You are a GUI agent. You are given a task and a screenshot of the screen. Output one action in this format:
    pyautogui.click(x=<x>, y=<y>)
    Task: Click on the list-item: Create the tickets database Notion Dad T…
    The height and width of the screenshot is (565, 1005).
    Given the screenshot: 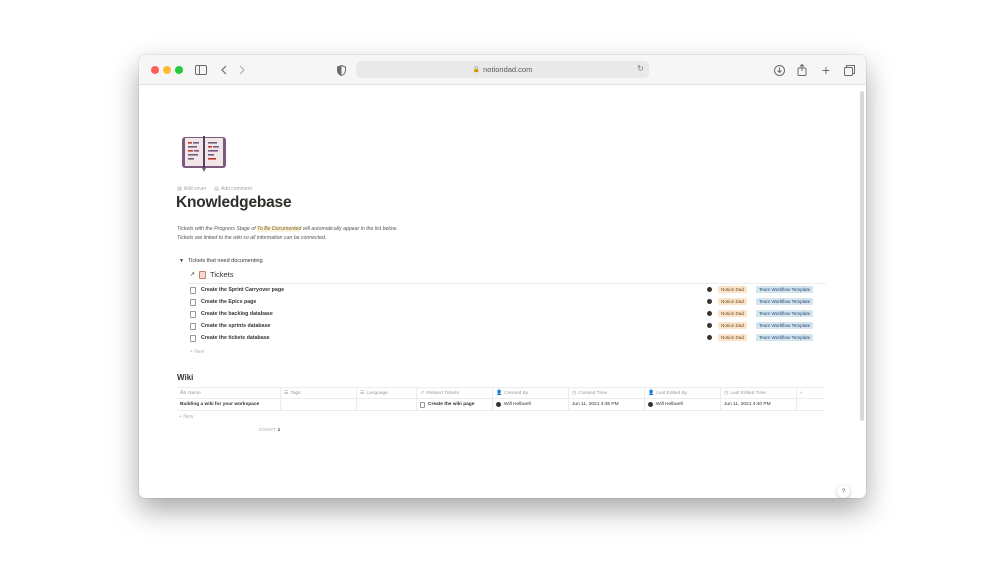 What is the action you would take?
    pyautogui.click(x=507, y=338)
    